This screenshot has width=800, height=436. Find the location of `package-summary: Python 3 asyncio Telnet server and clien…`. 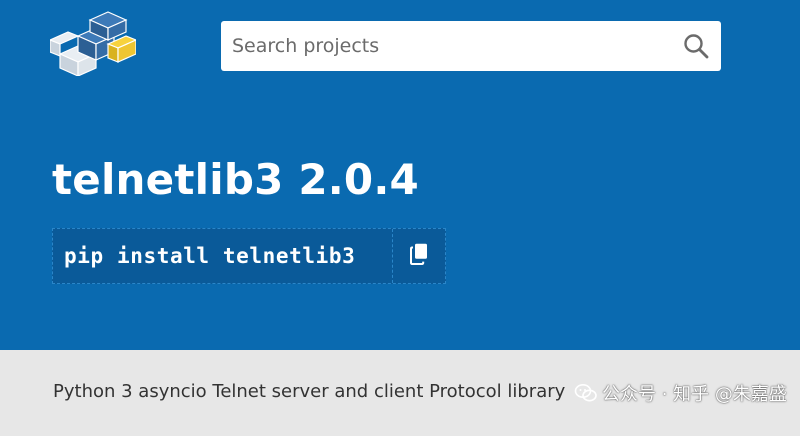

package-summary: Python 3 asyncio Telnet server and clien… is located at coordinates (309, 391).